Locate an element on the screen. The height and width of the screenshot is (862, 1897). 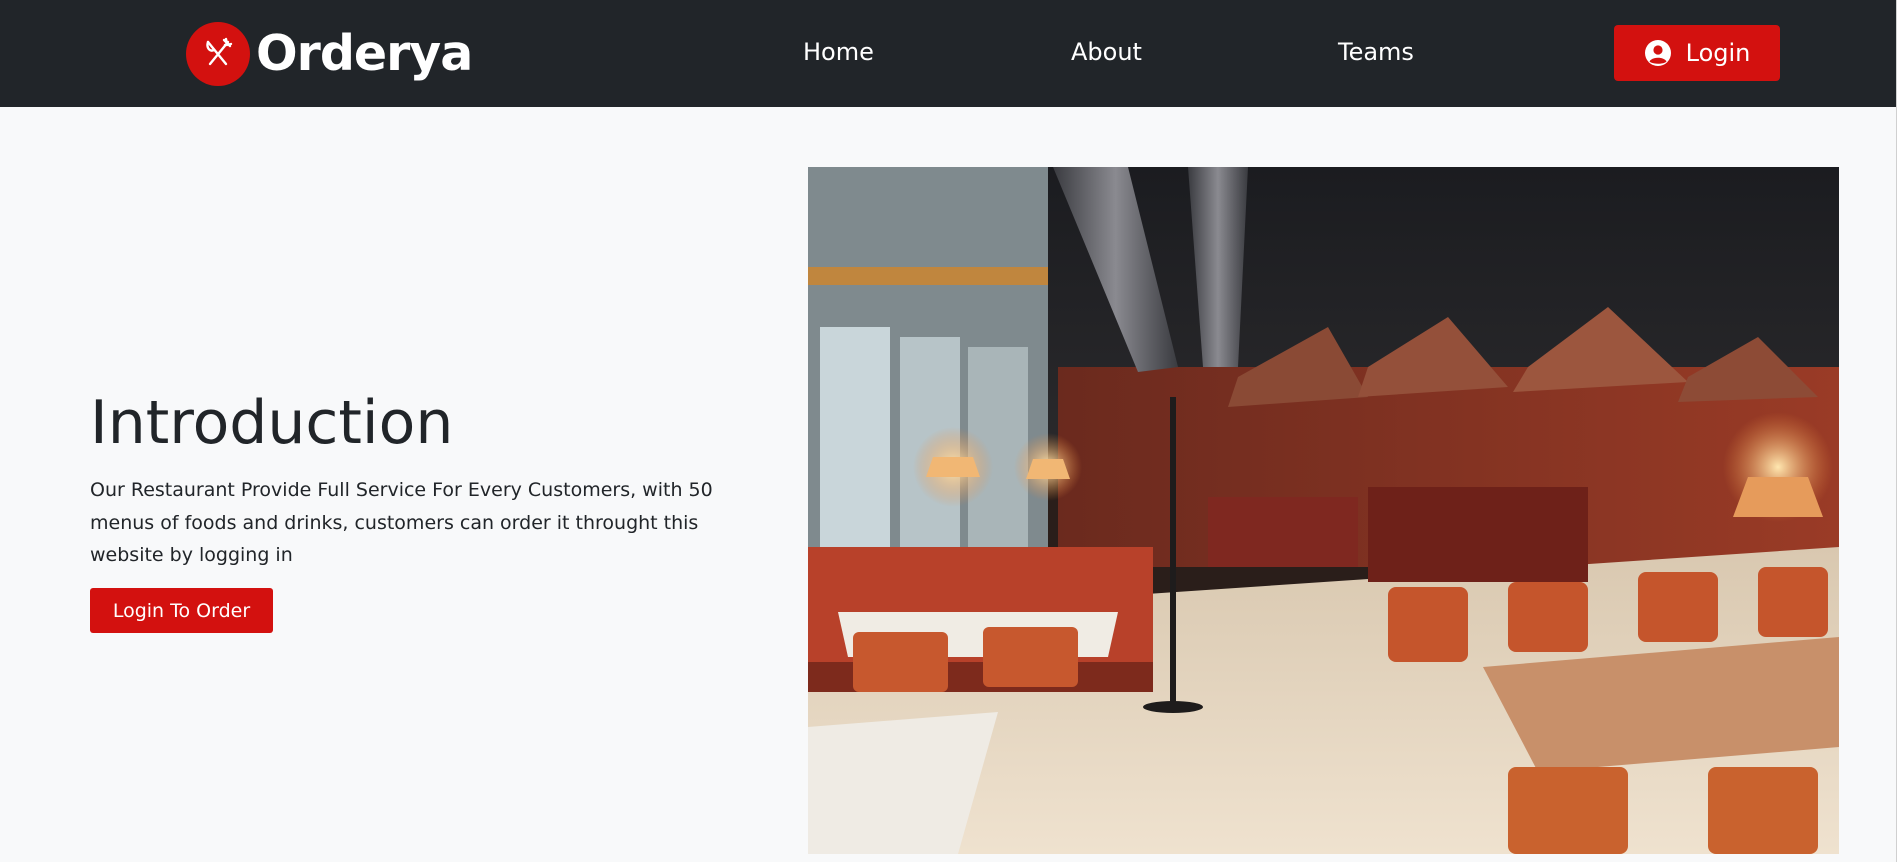
brand-logo-link: Orderya is located at coordinates (329, 54).